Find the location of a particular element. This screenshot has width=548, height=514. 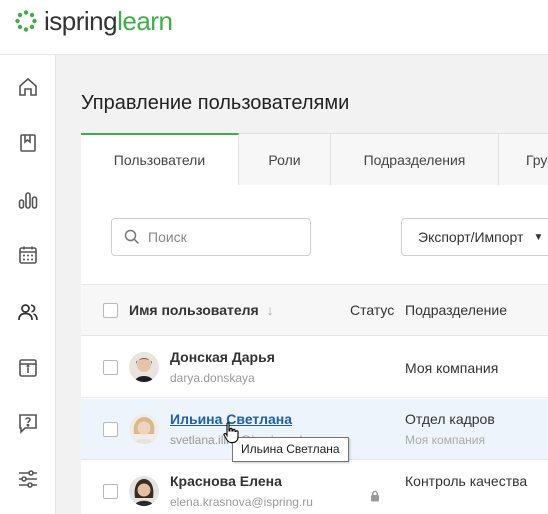

logo-text: ispringlearn is located at coordinates (108, 21).